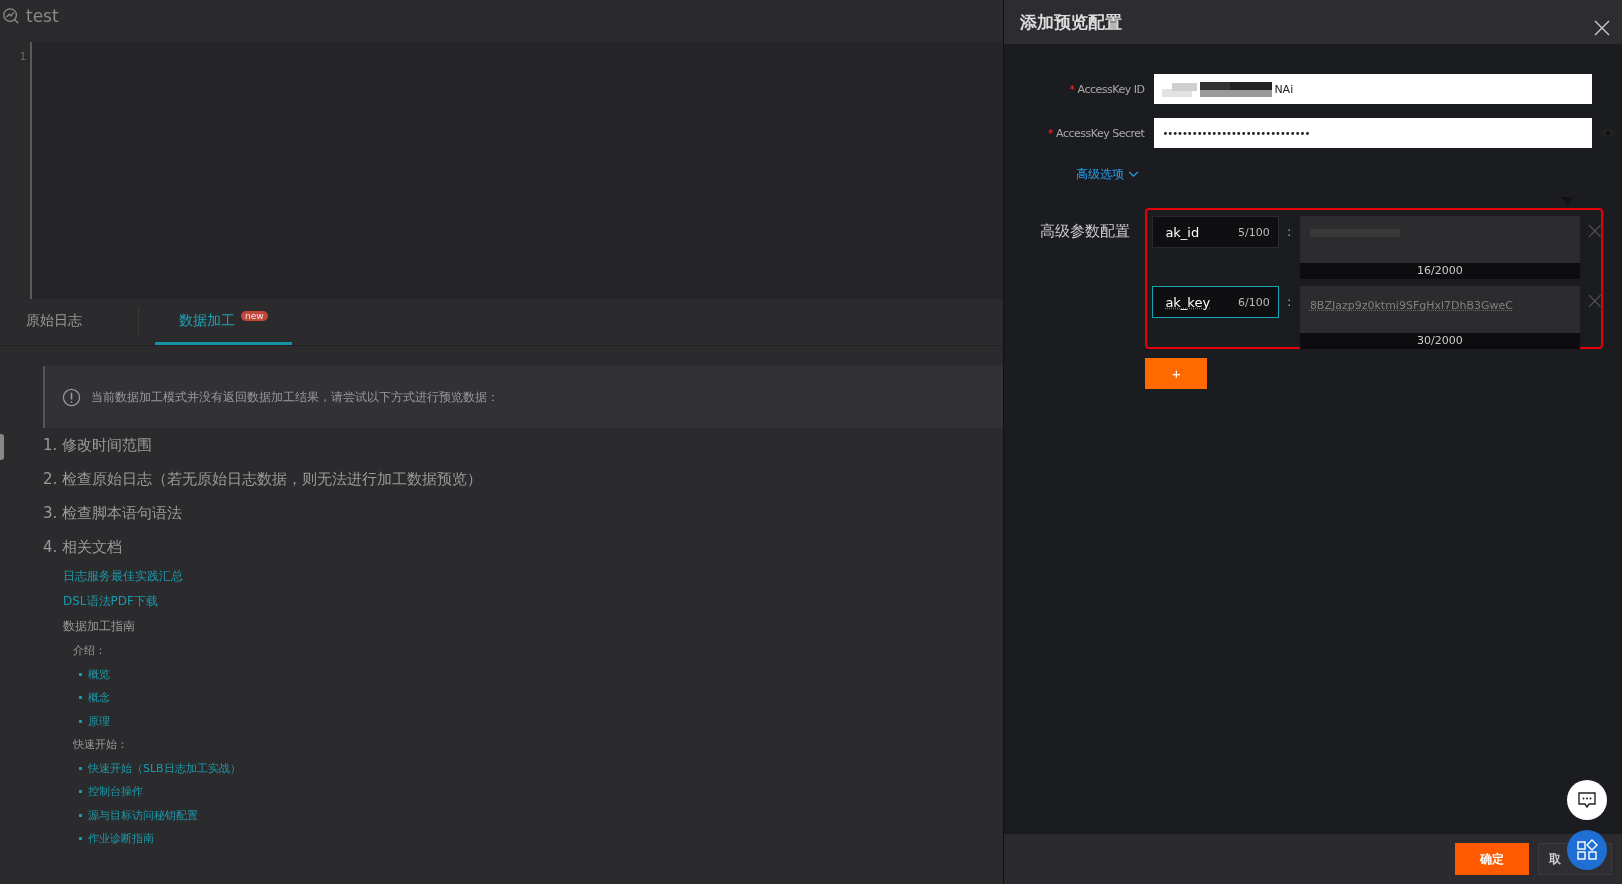  I want to click on doc-link: DSL语法PDF下载, so click(110, 601).